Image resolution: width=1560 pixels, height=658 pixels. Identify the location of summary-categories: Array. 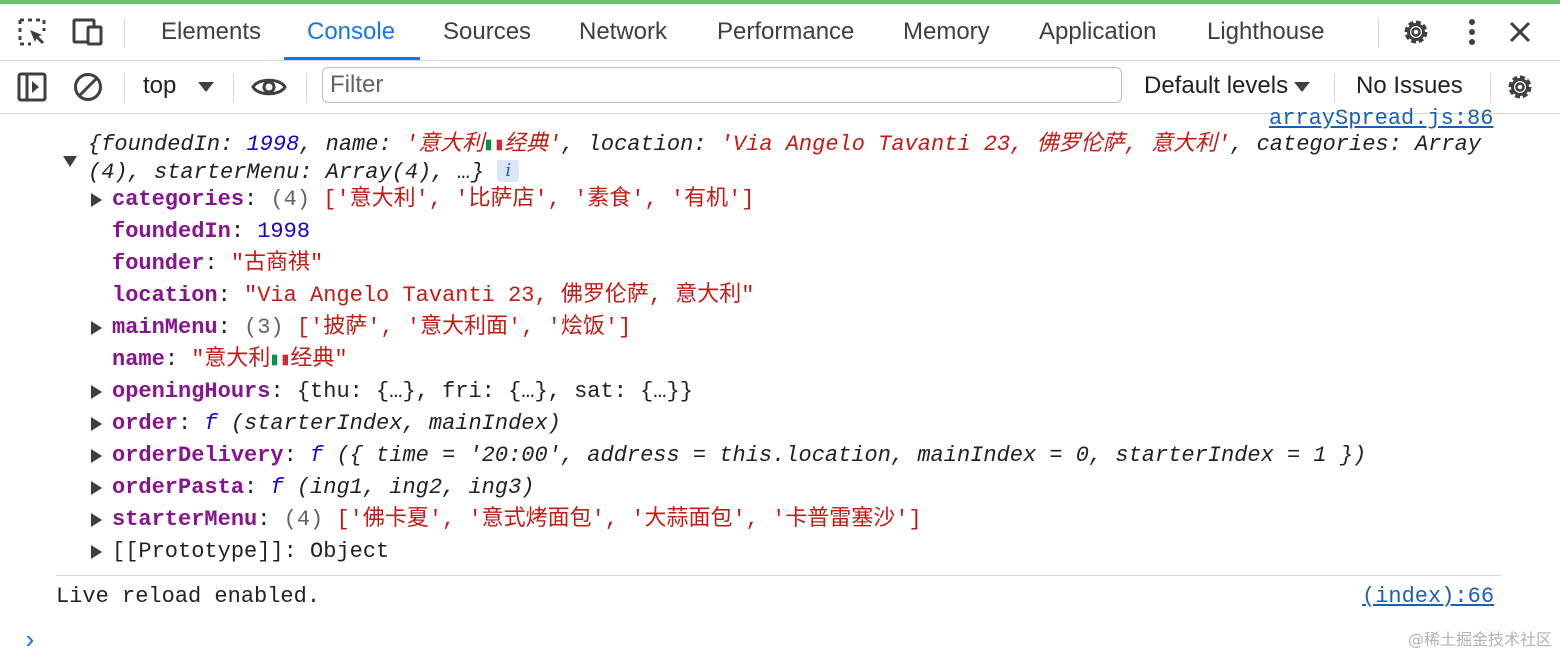
(1448, 144).